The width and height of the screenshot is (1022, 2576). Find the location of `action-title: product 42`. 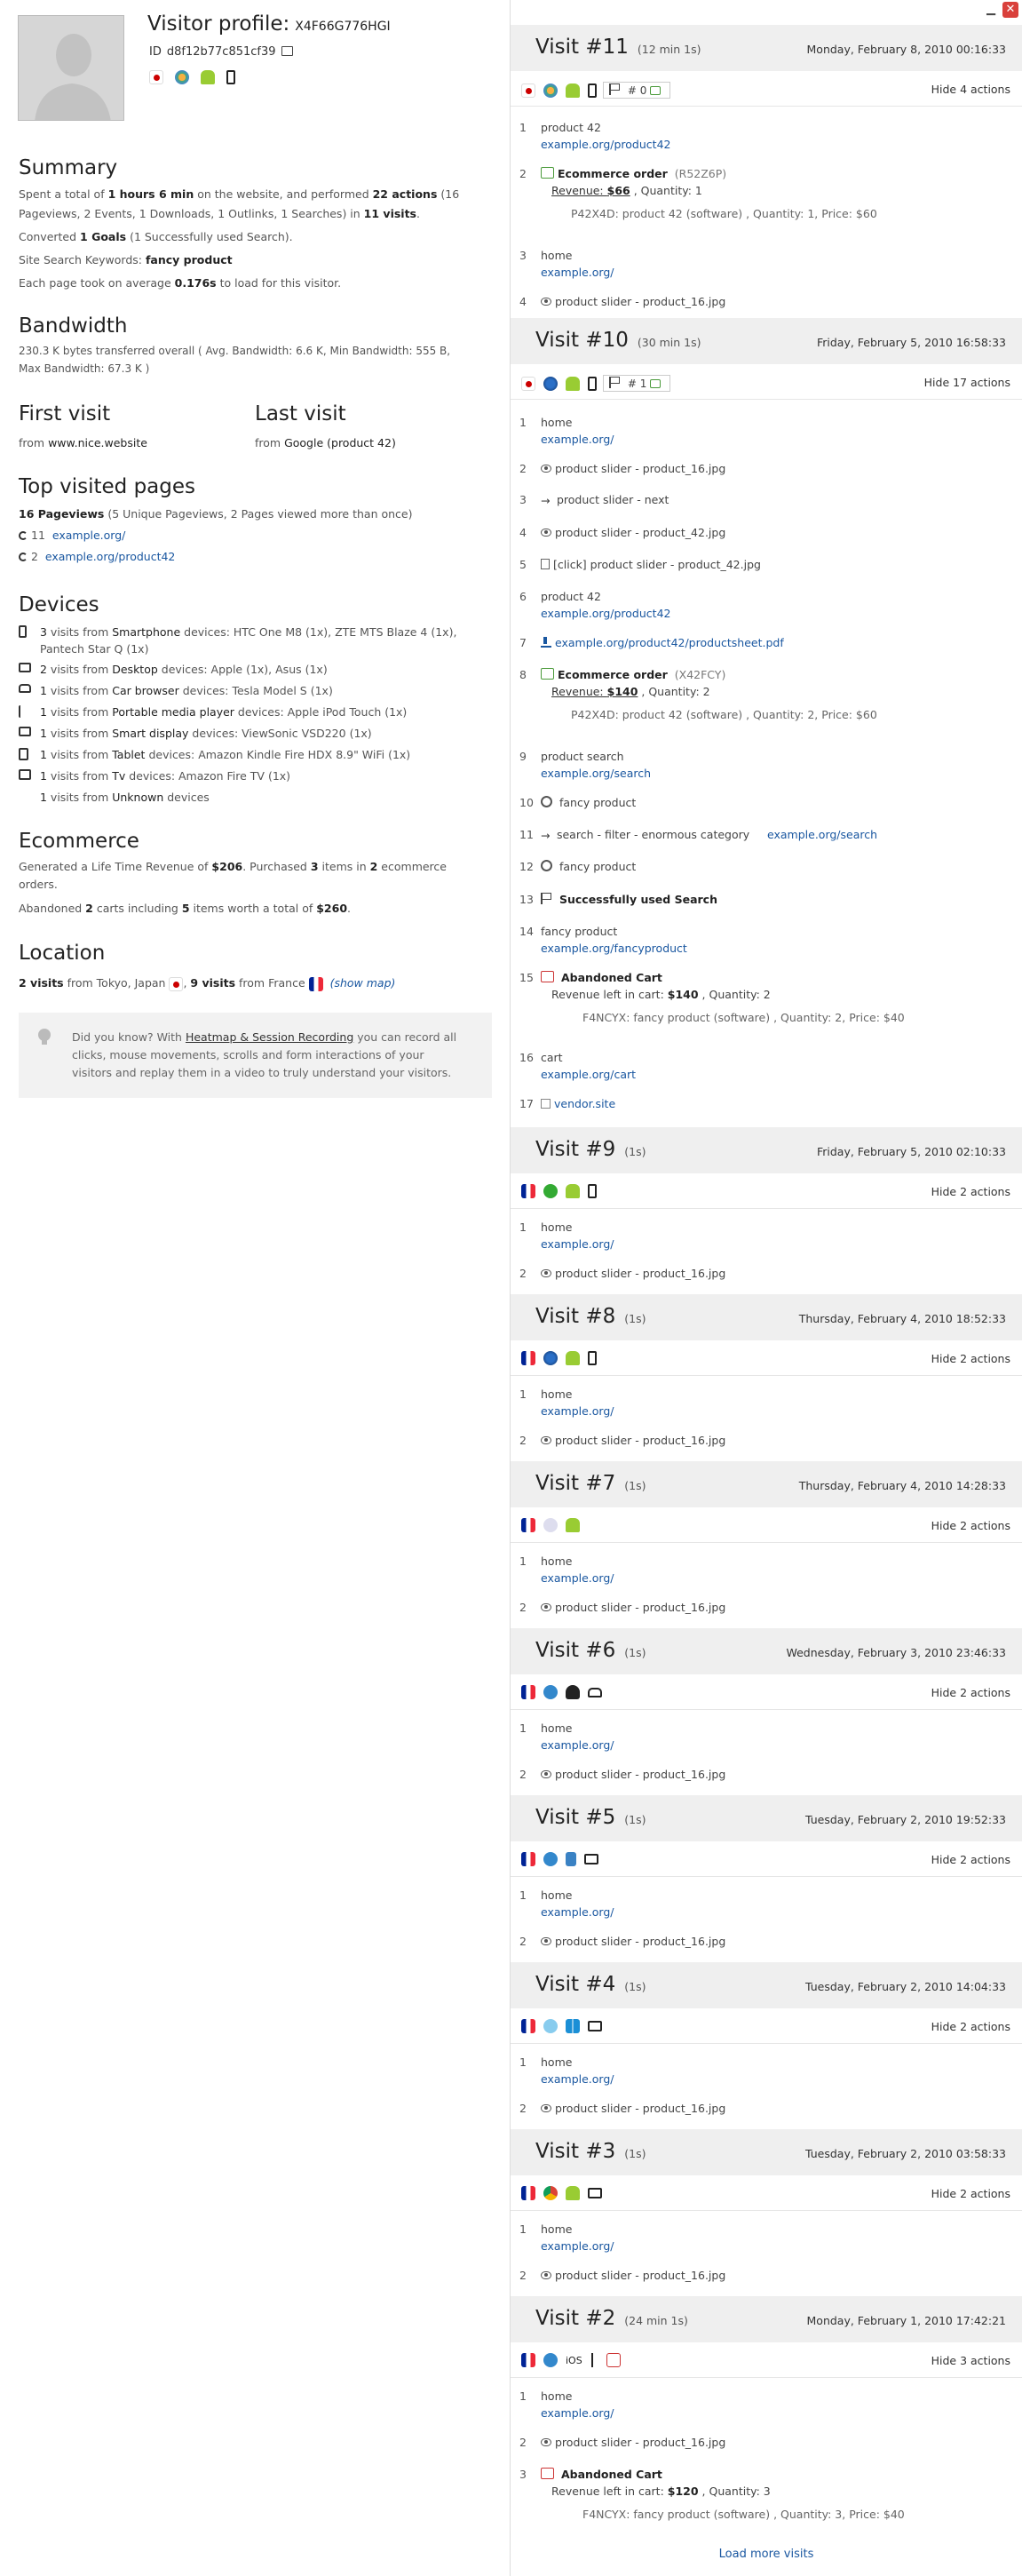

action-title: product 42 is located at coordinates (571, 596).